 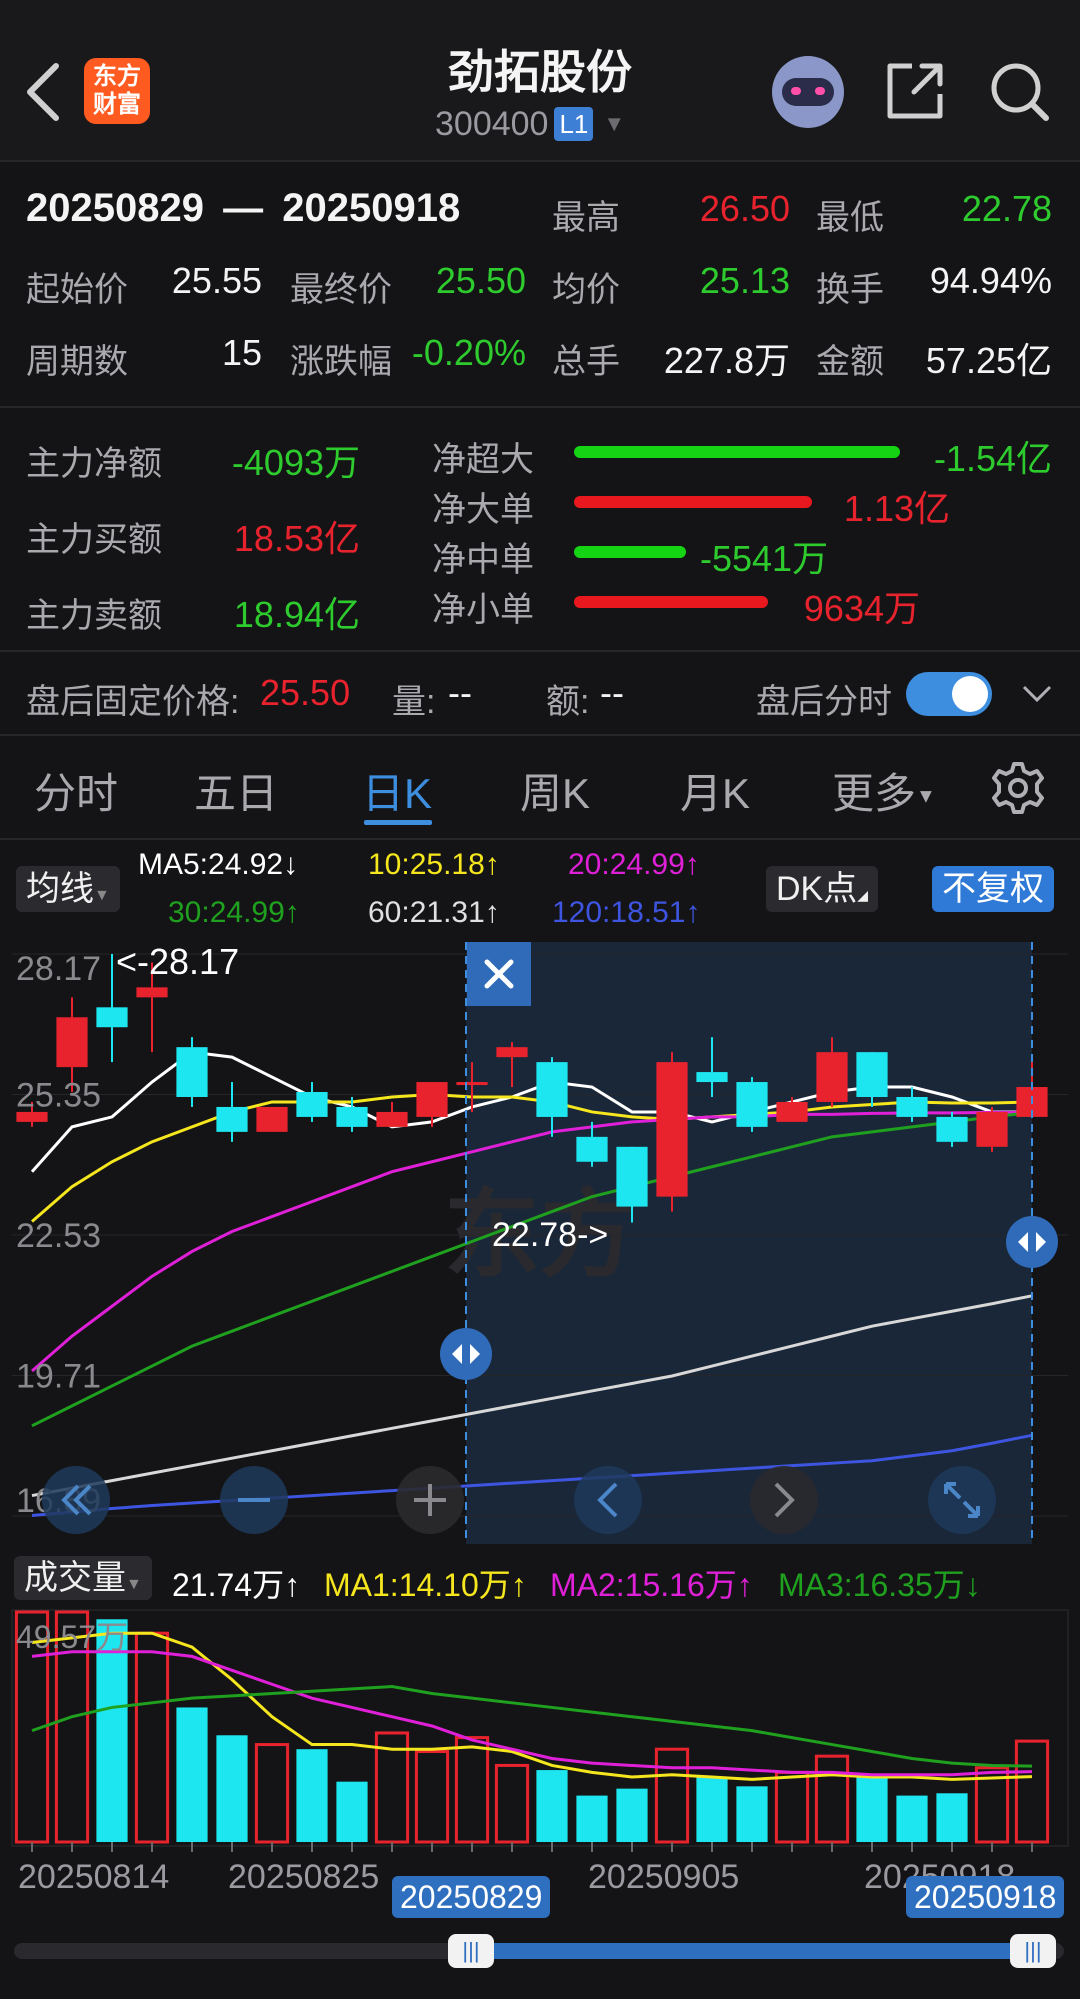 What do you see at coordinates (236, 1585) in the screenshot?
I see `volume-current: 21.74万↑` at bounding box center [236, 1585].